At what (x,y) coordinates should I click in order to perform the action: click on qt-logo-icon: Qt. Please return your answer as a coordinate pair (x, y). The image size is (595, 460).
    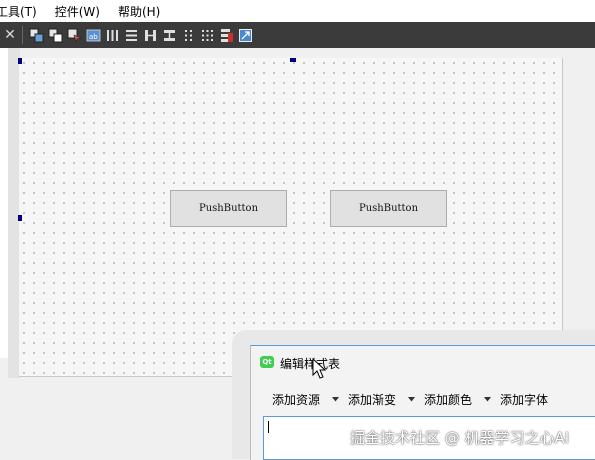
    Looking at the image, I should click on (267, 362).